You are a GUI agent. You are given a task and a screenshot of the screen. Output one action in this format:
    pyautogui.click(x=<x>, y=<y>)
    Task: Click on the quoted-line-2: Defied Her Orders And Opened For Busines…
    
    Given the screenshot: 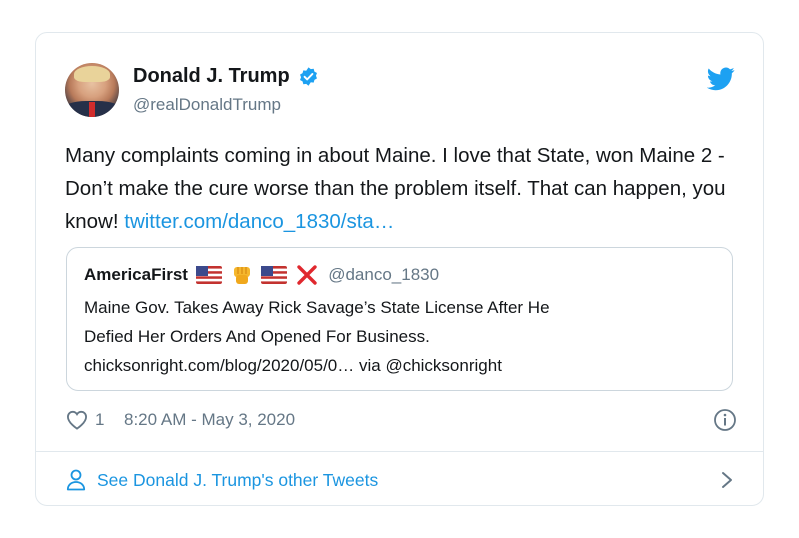 What is the action you would take?
    pyautogui.click(x=257, y=336)
    